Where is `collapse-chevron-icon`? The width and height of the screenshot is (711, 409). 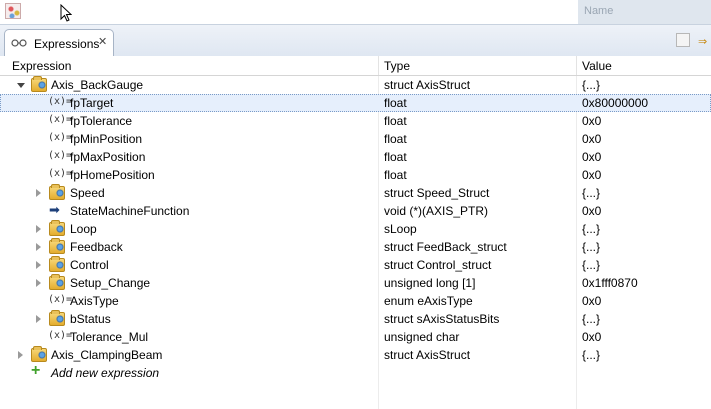 collapse-chevron-icon is located at coordinates (21, 85).